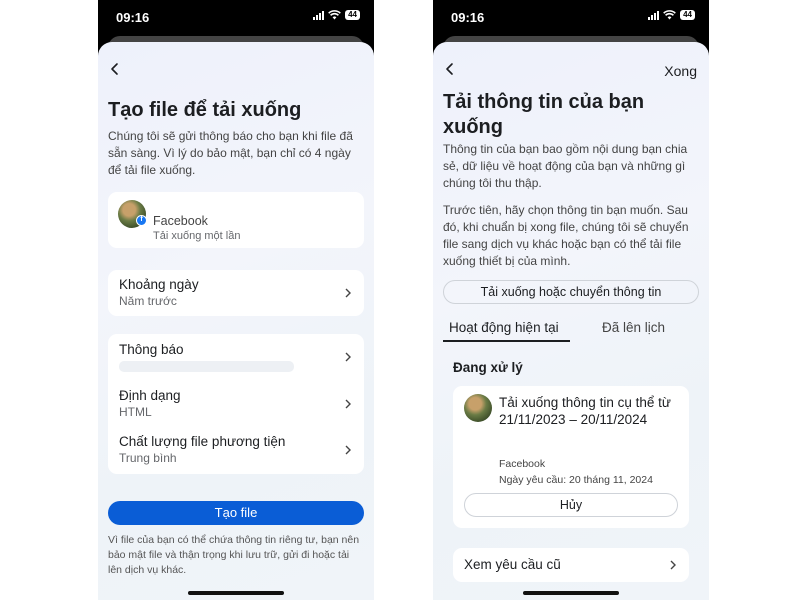 The image size is (800, 600). Describe the element at coordinates (135, 412) in the screenshot. I see `format-value: HTML` at that location.